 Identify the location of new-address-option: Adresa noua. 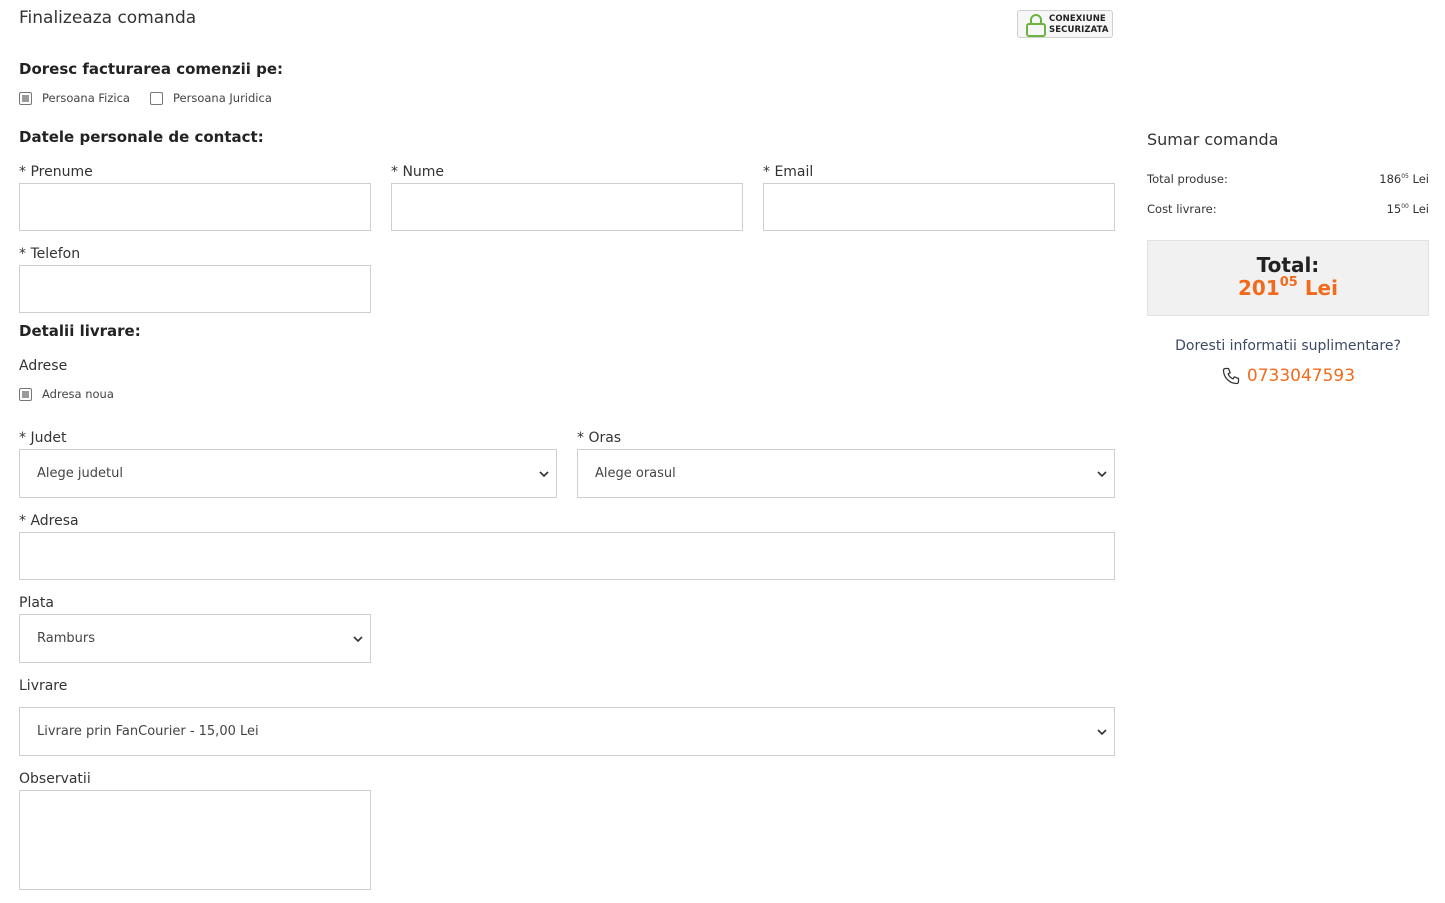
(66, 394).